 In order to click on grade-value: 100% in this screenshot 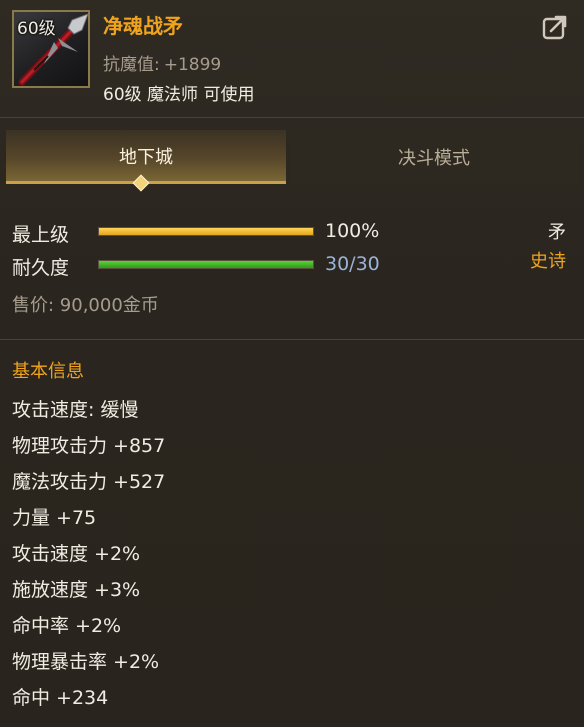, I will do `click(352, 231)`.